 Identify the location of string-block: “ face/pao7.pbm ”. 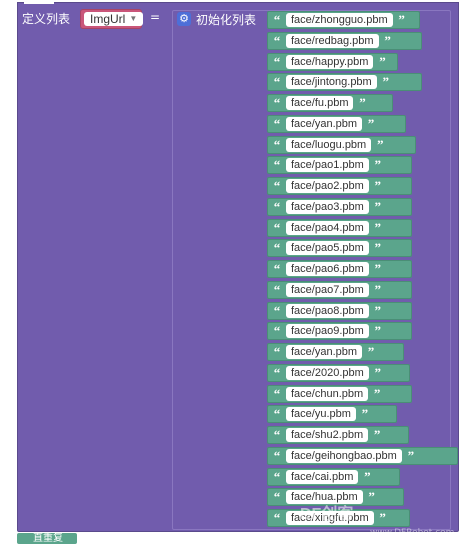
(339, 289).